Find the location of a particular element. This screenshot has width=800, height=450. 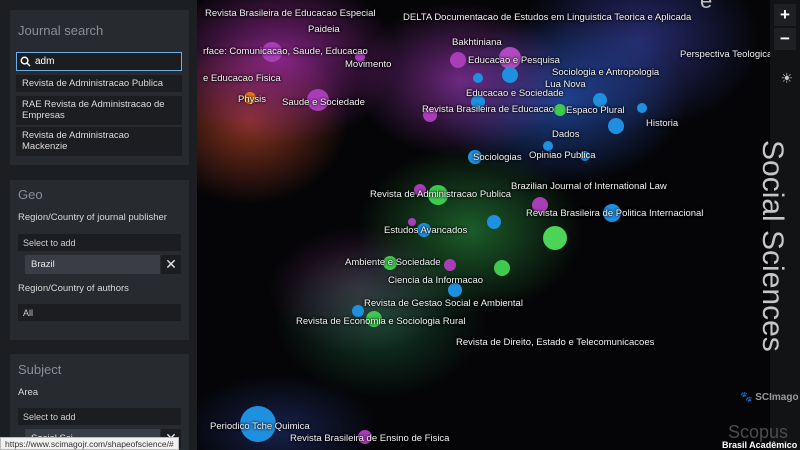

brand-text: SCImago is located at coordinates (777, 397).